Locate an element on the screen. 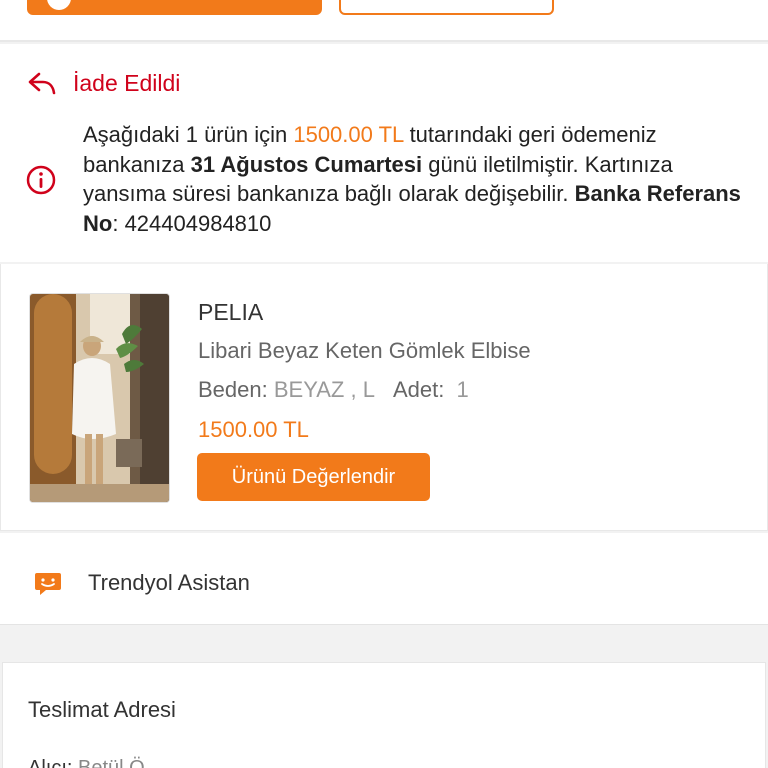  product-brand: PELIA is located at coordinates (231, 312).